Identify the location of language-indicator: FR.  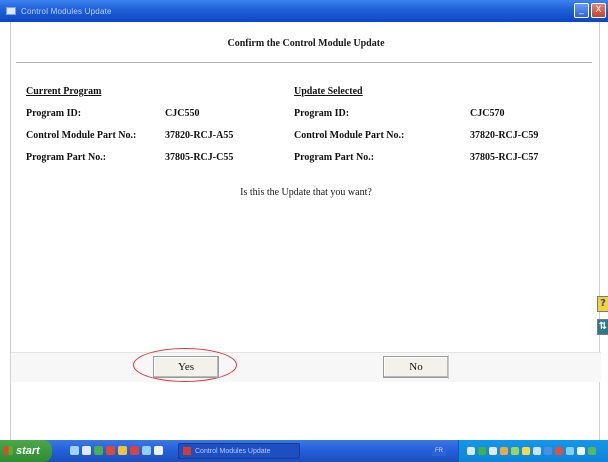
(439, 451).